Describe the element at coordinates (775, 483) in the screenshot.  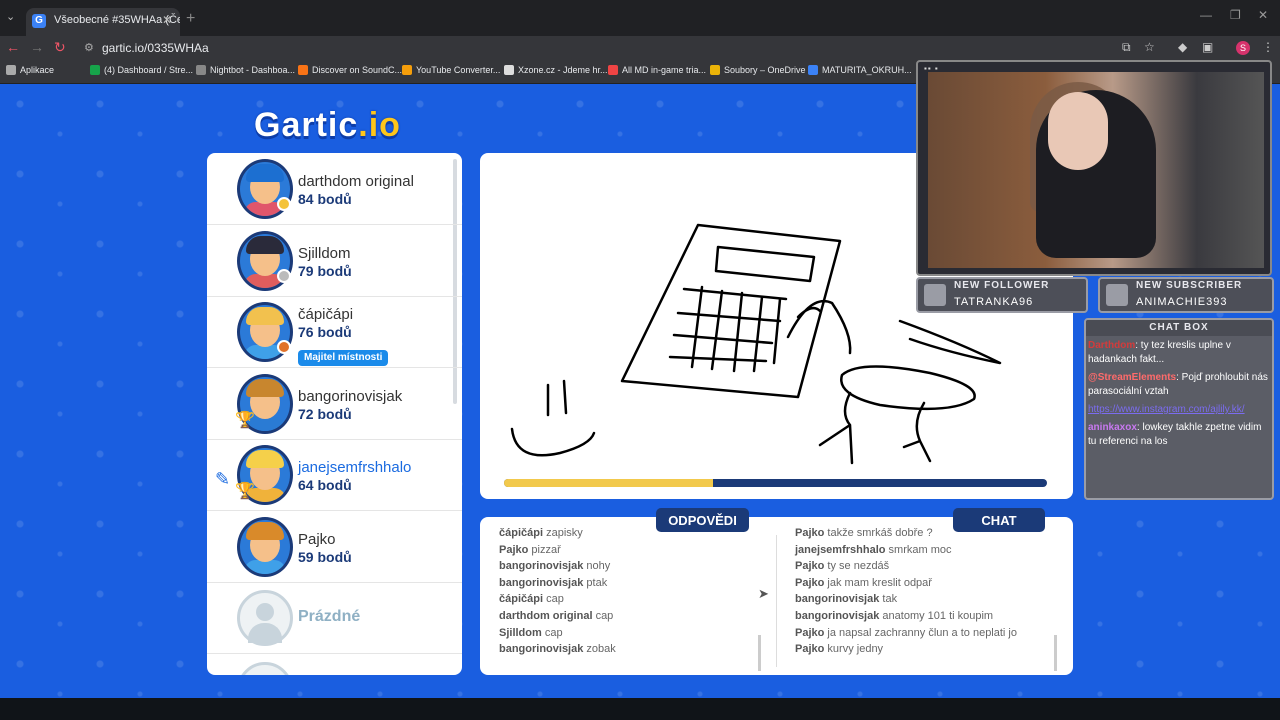
I see `round-timer-bar` at that location.